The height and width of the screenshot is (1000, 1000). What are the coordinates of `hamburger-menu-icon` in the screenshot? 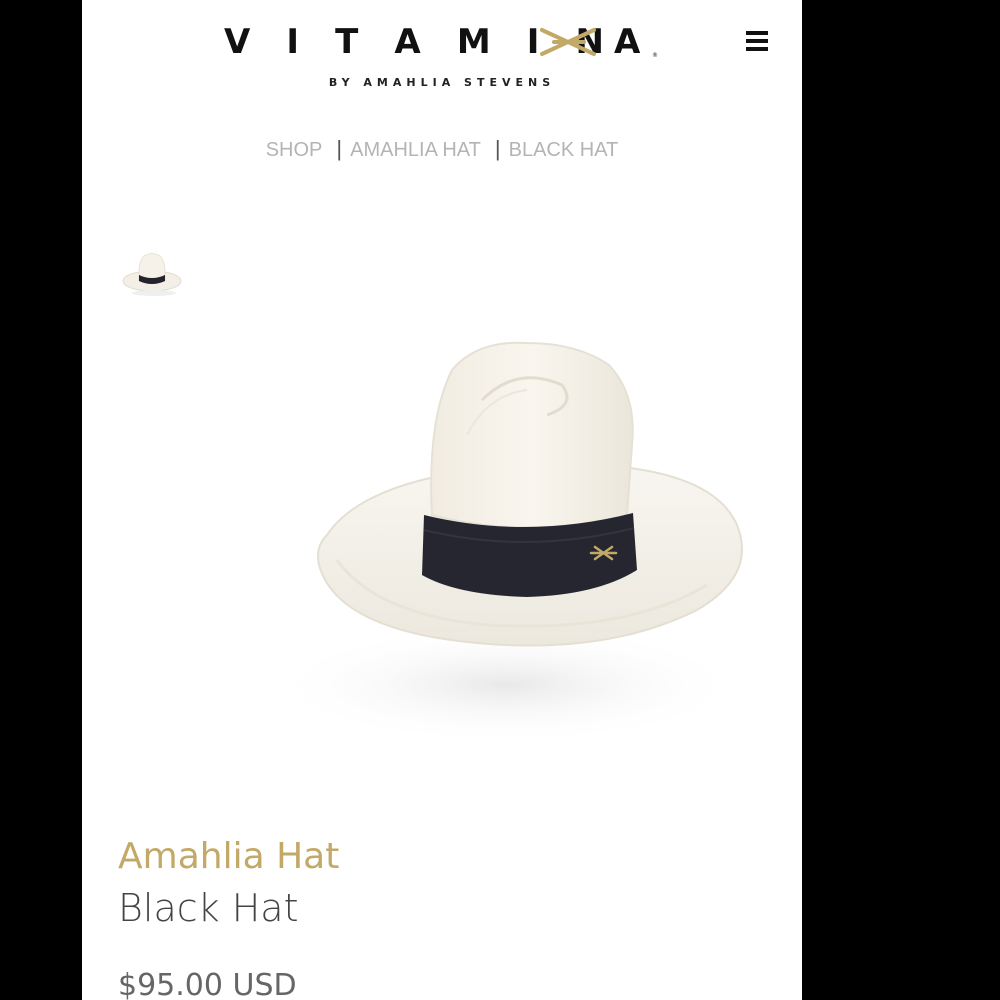 It's located at (757, 42).